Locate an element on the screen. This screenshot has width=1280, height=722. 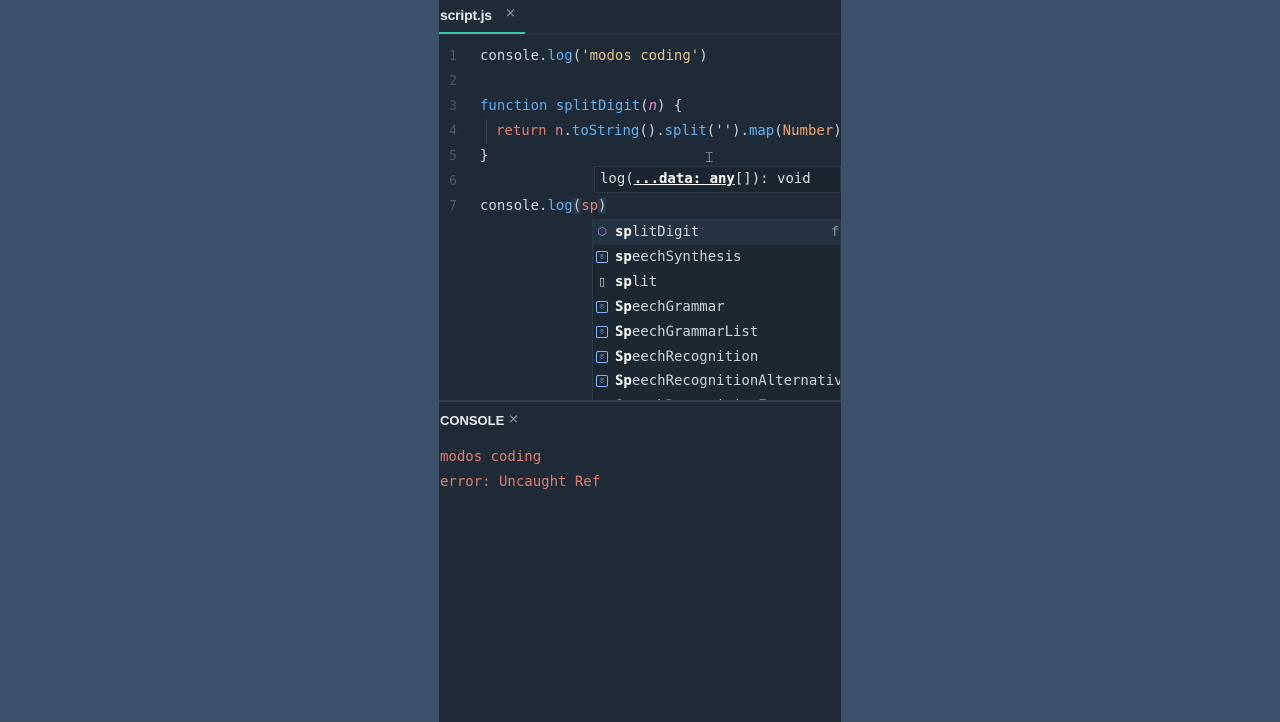
suggestion-label: SpeechRecognitionAlternative is located at coordinates (728, 381).